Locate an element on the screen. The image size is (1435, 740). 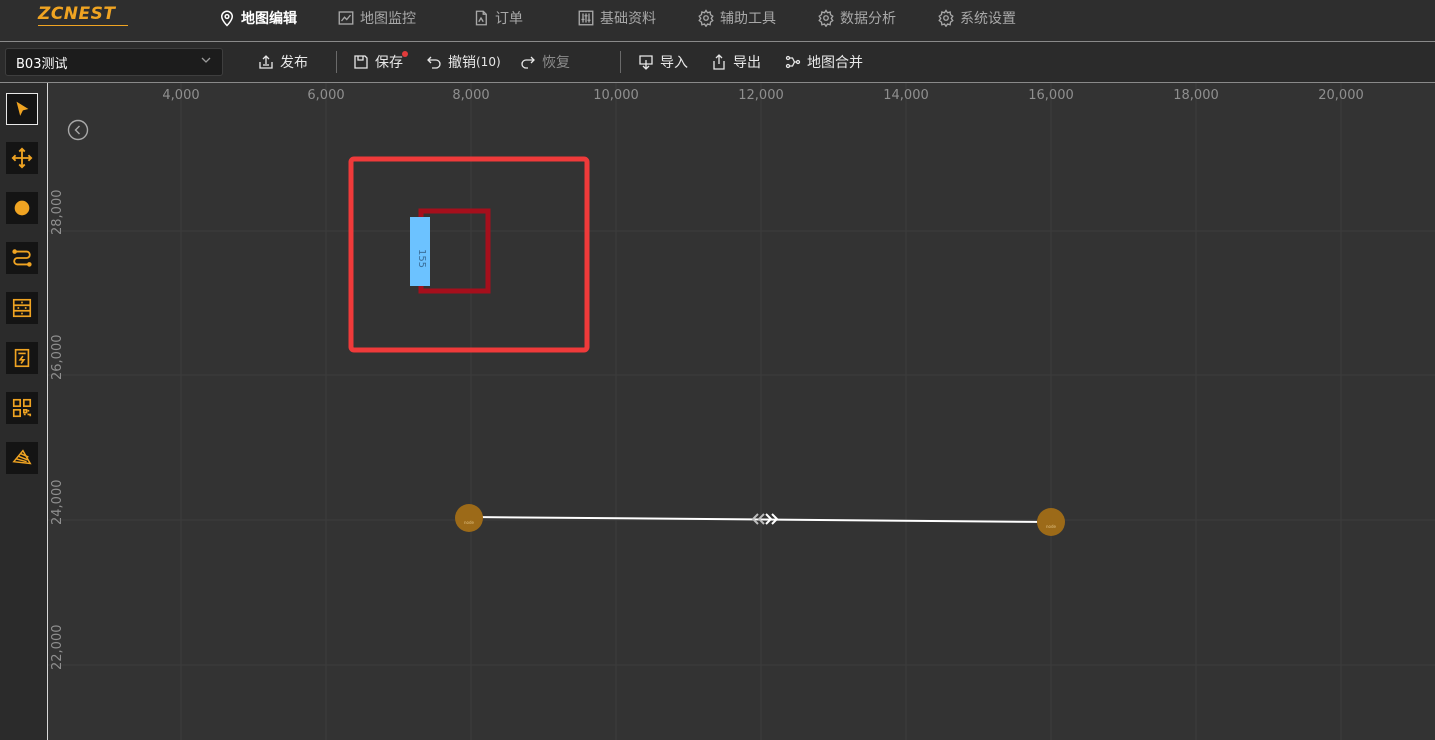
storage-area is located at coordinates (469, 254).